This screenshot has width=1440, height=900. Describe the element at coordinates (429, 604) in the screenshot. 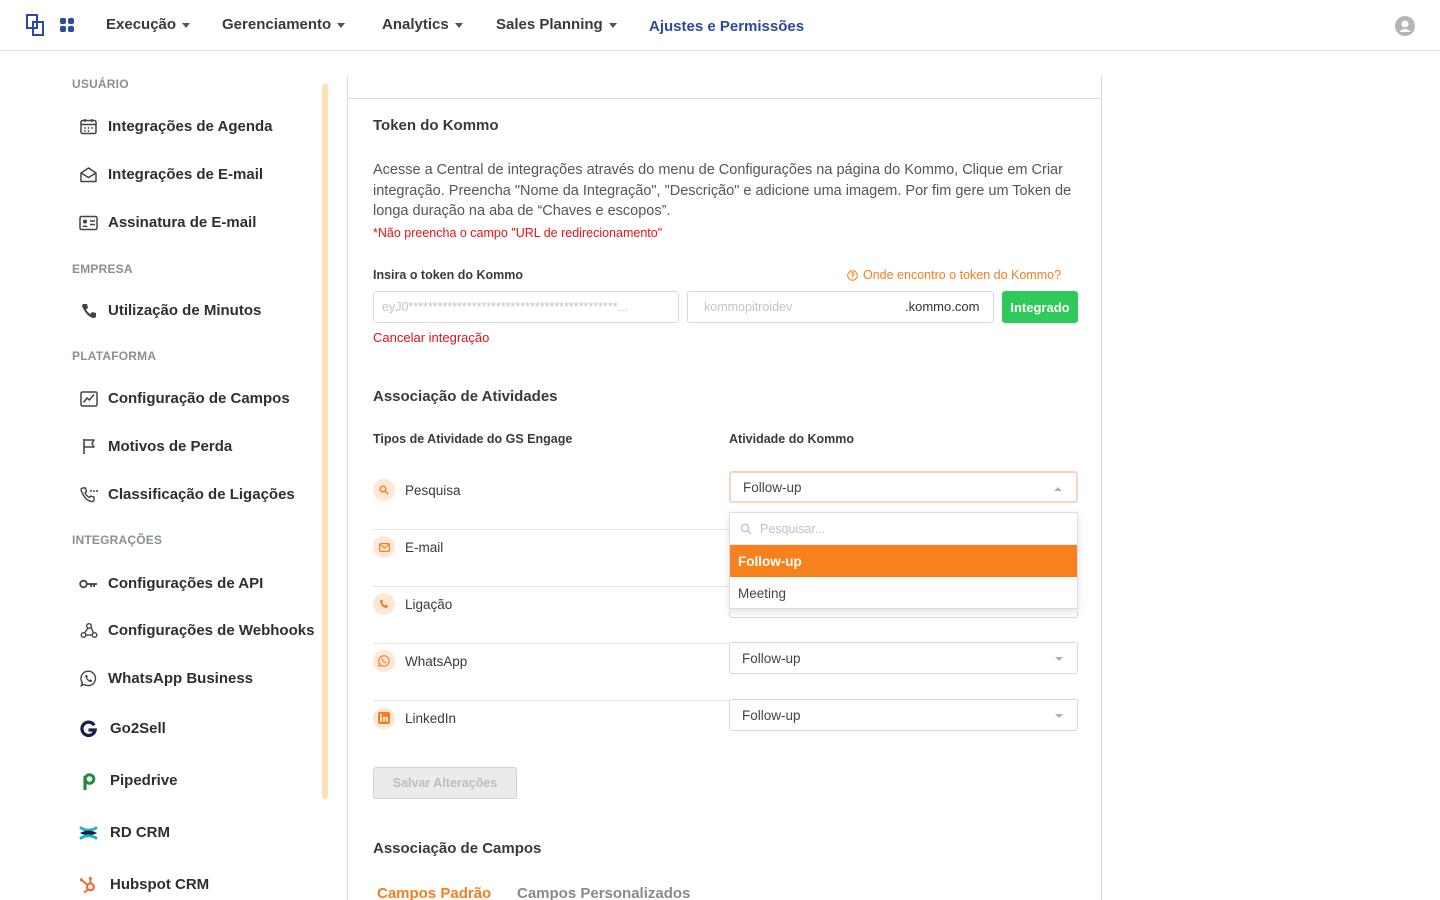

I see `activity-name: Ligação` at that location.